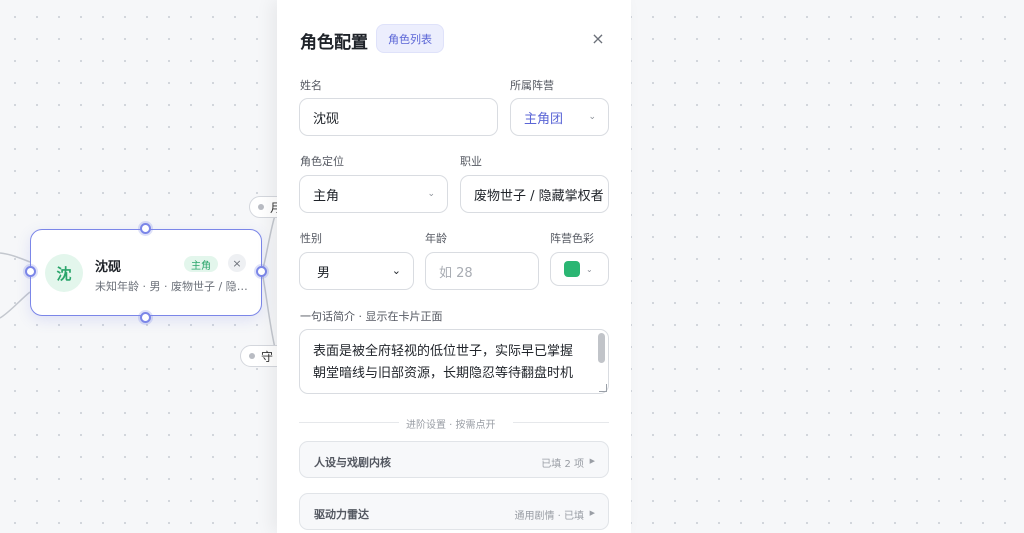 The width and height of the screenshot is (1024, 533). I want to click on role-value: 主角, so click(326, 196).